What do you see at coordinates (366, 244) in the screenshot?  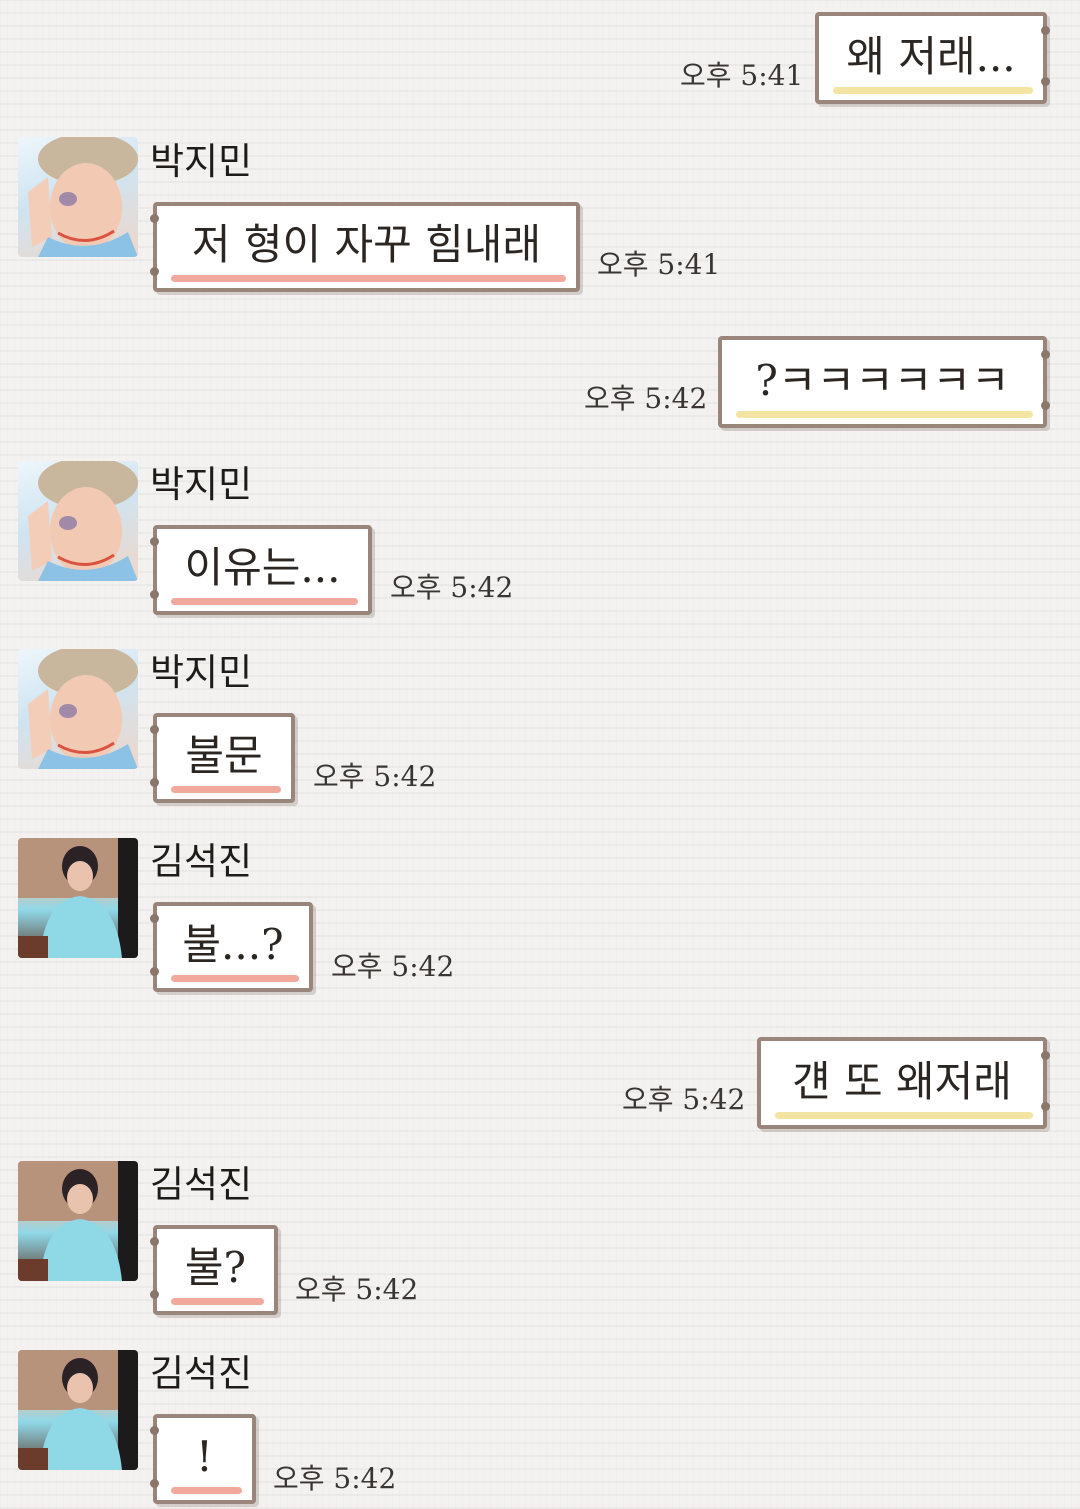 I see `message-text: 저 형이 자꾸 힘내래` at bounding box center [366, 244].